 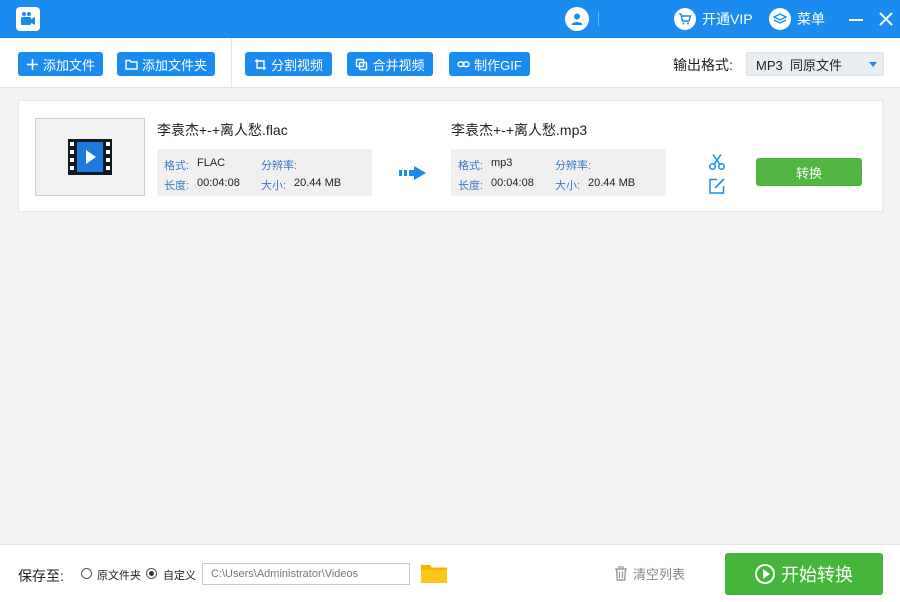 What do you see at coordinates (717, 162) in the screenshot?
I see `scissors-icon` at bounding box center [717, 162].